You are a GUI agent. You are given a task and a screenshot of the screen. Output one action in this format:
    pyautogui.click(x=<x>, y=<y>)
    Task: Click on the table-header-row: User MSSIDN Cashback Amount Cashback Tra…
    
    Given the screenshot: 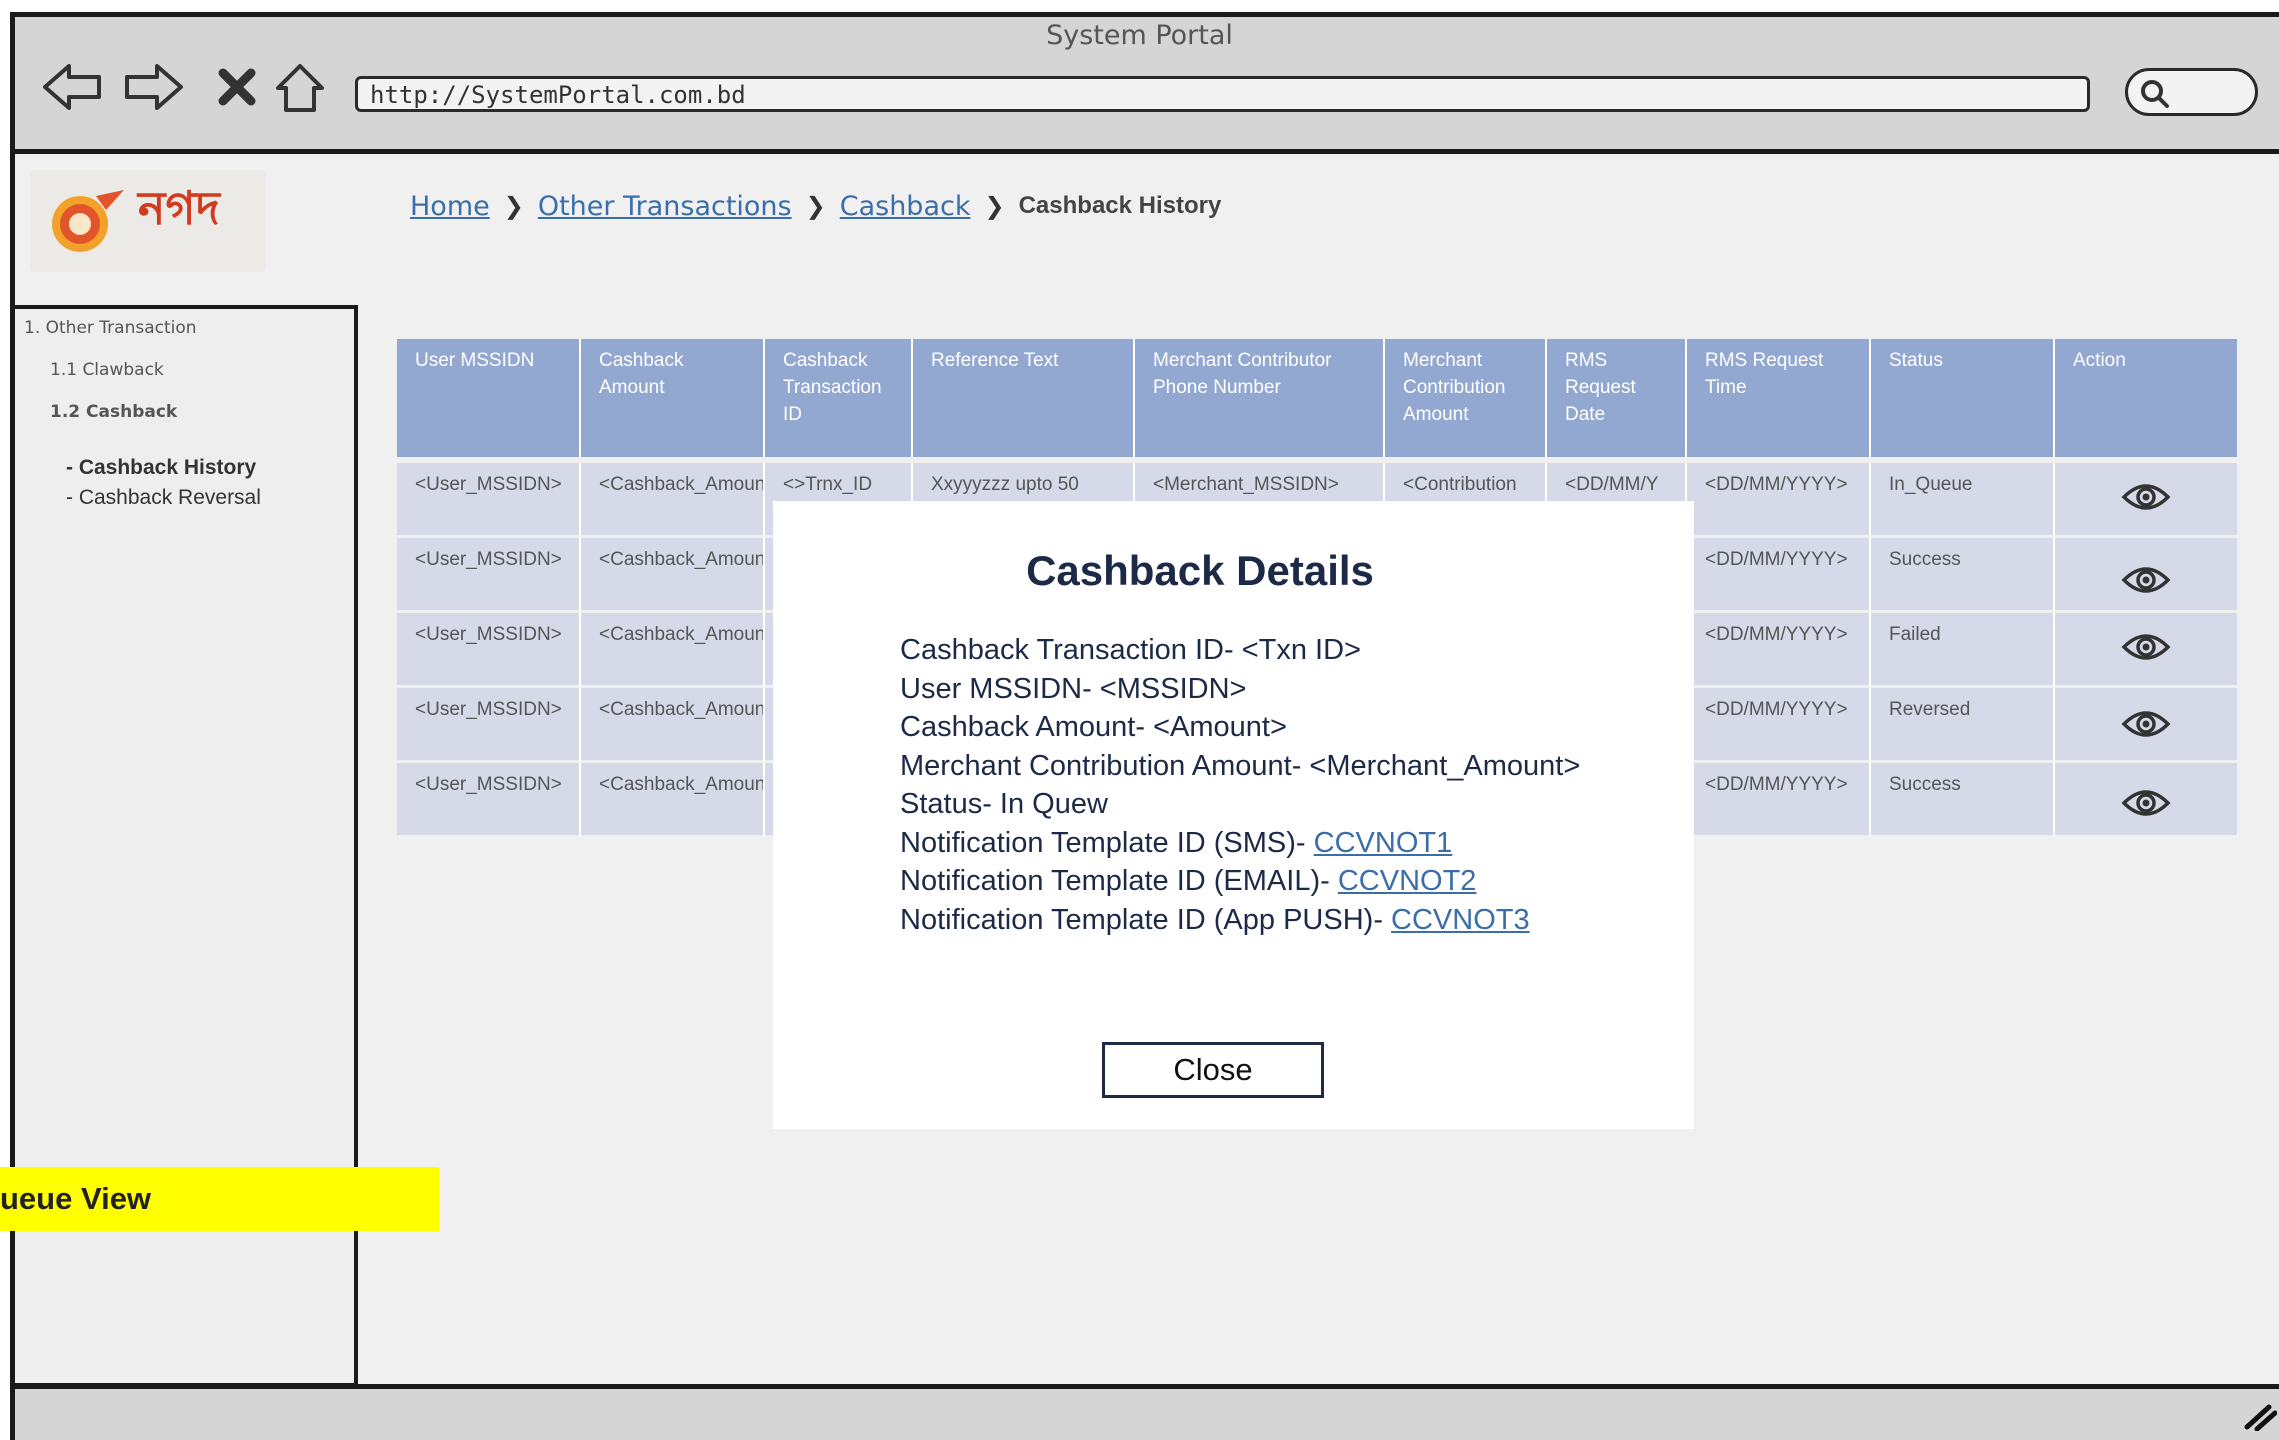 What is the action you would take?
    pyautogui.click(x=1317, y=398)
    